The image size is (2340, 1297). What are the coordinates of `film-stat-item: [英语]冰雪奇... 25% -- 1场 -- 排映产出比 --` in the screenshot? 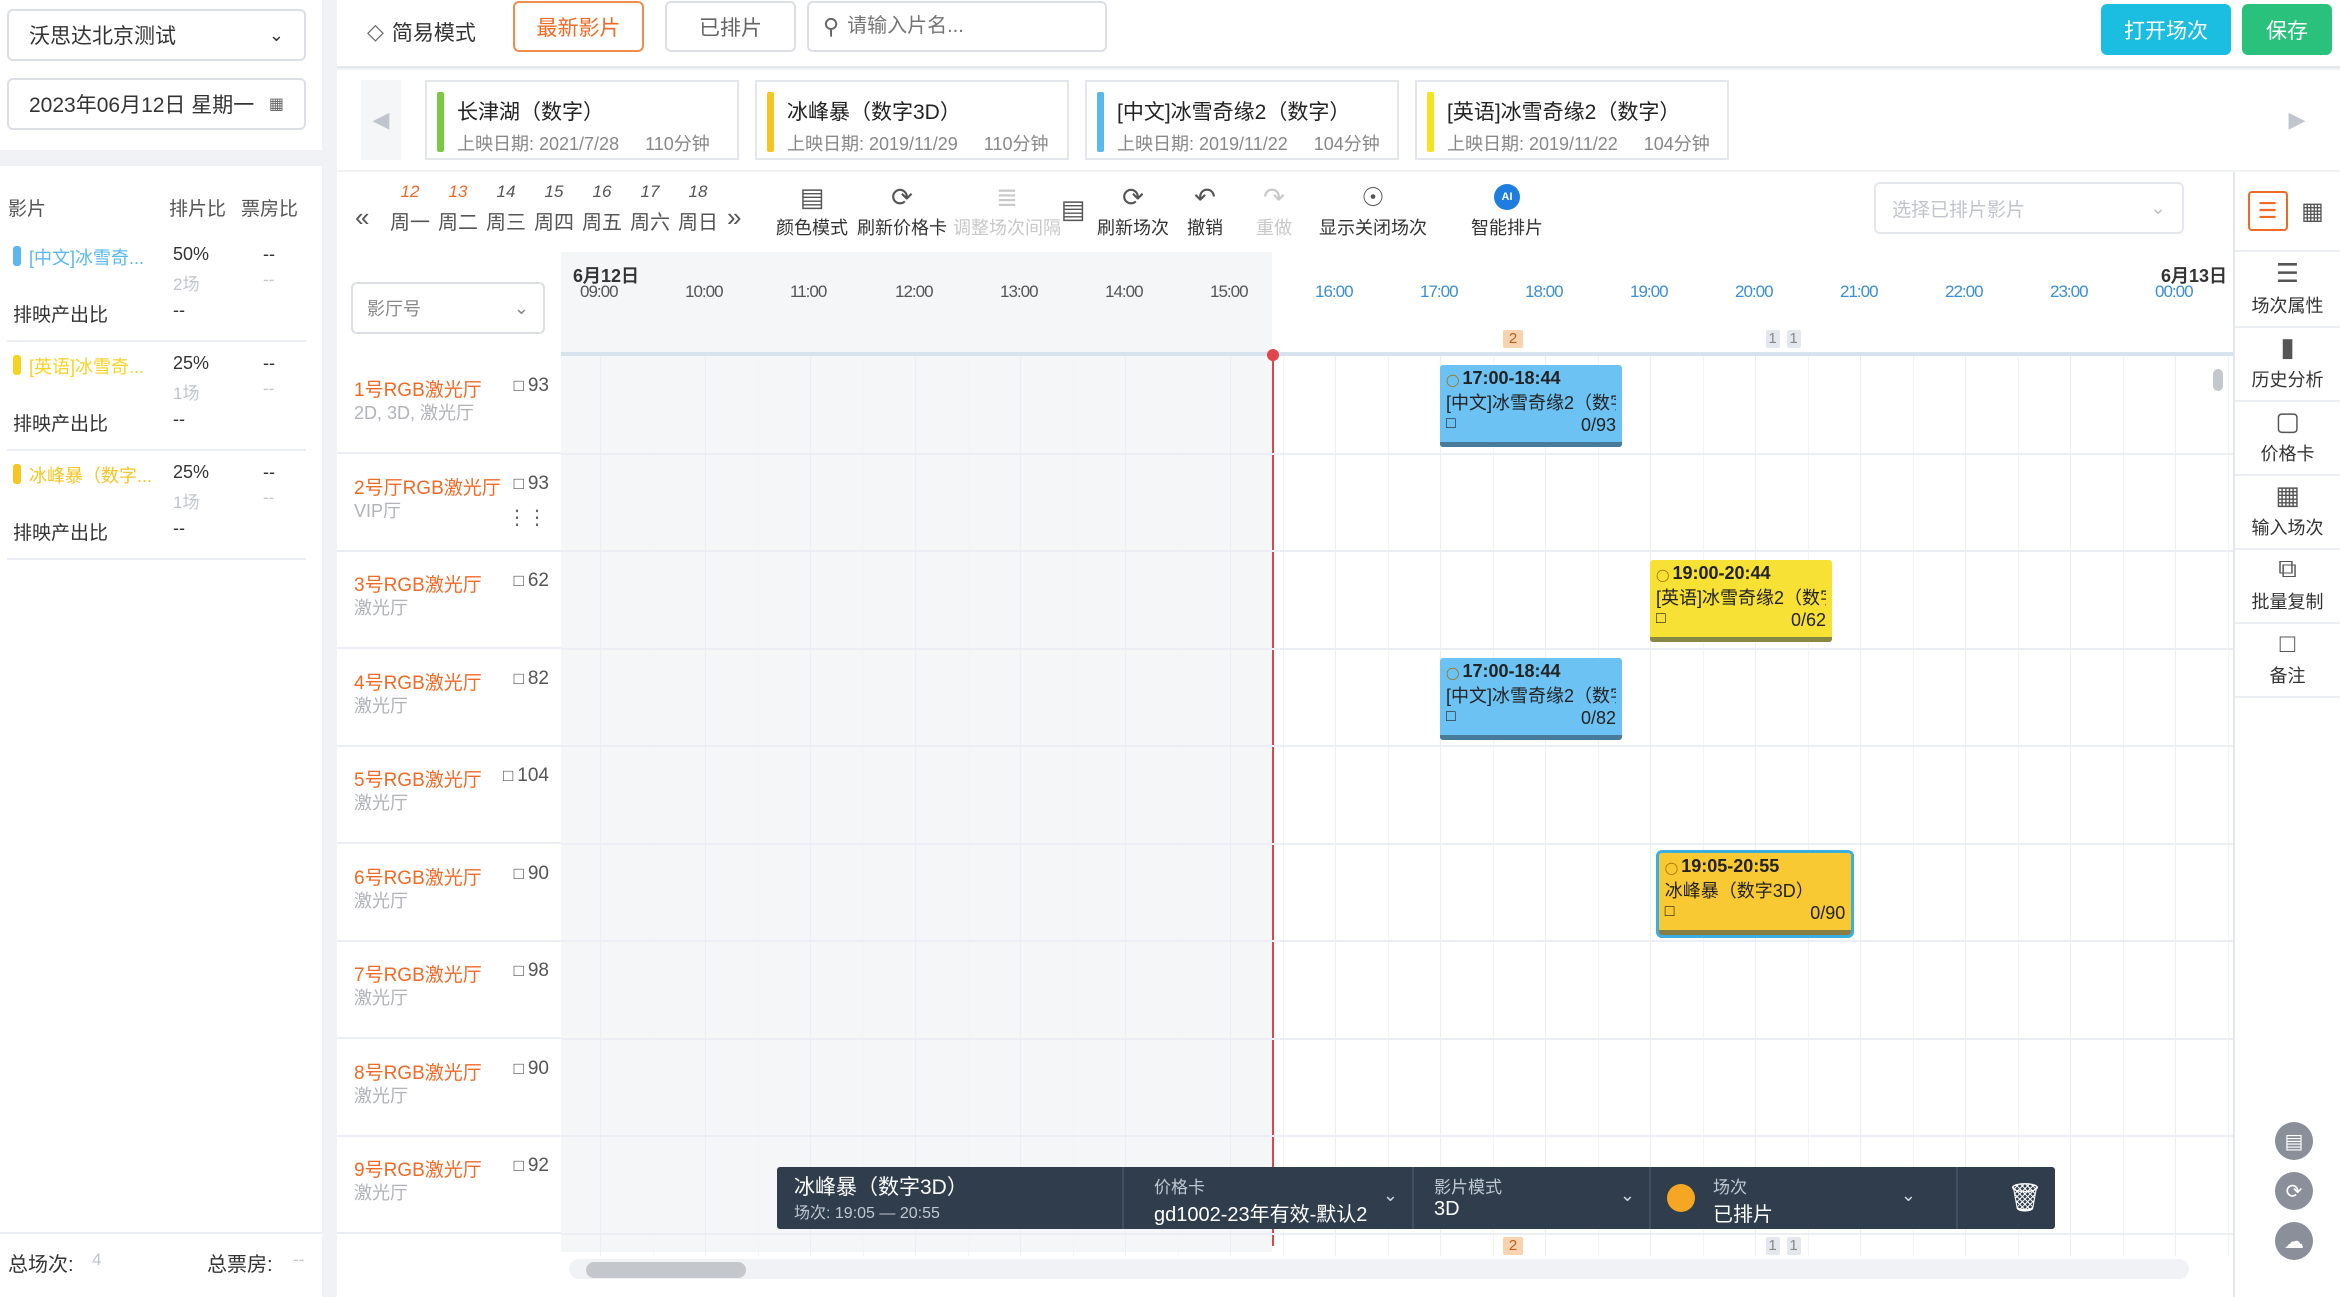 It's located at (156, 401).